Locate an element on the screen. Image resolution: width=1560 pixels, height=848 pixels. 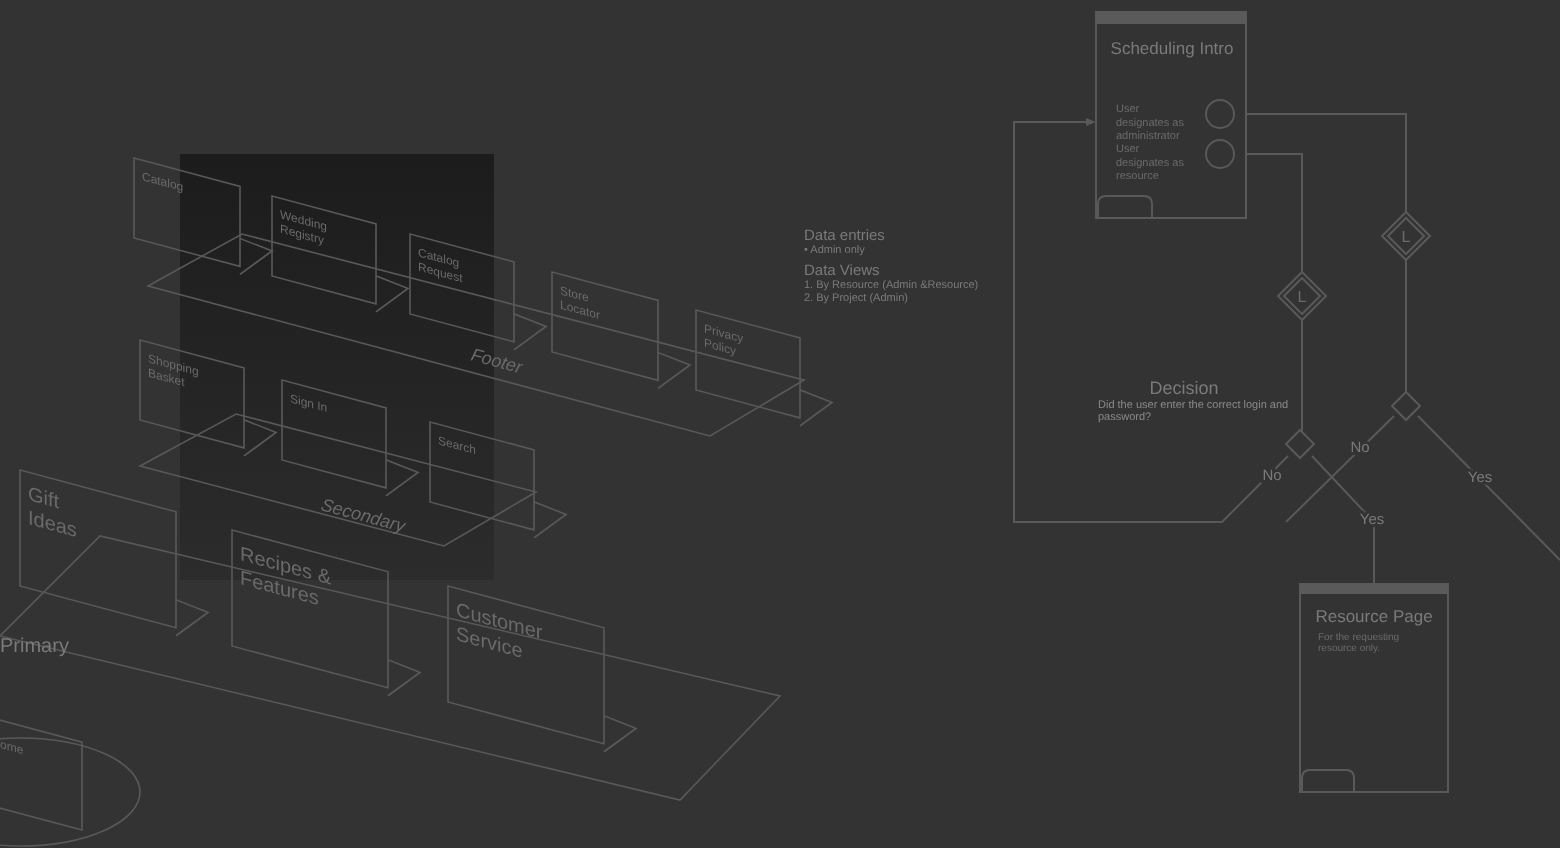
notes-text: Data entries • Admin only Data Views 1. By Resource (Admin &Resource) 2. By Project (Admin) is located at coordinates (891, 265).